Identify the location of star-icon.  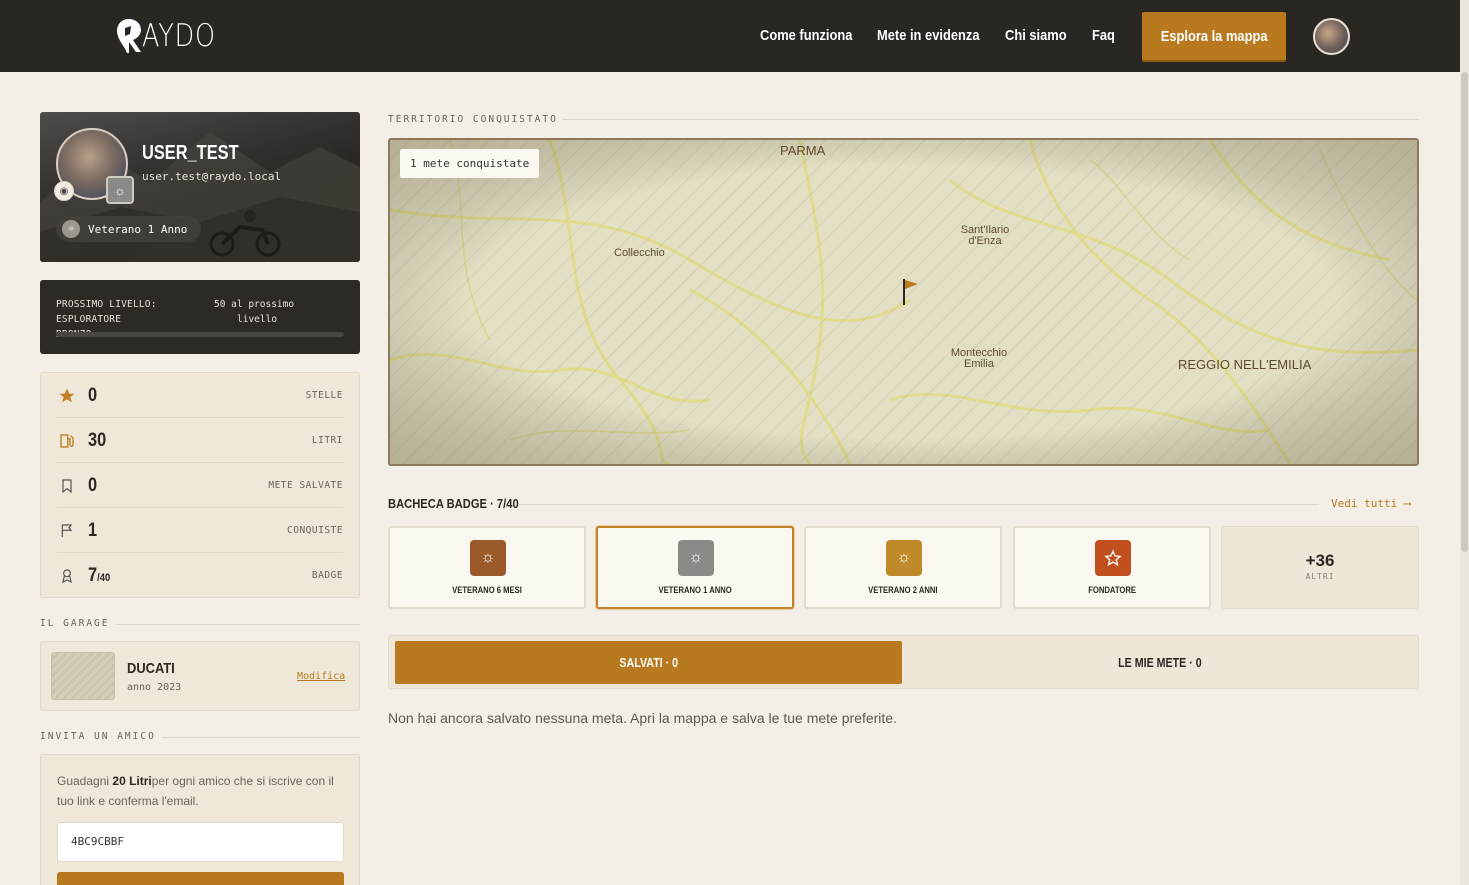
(67, 396).